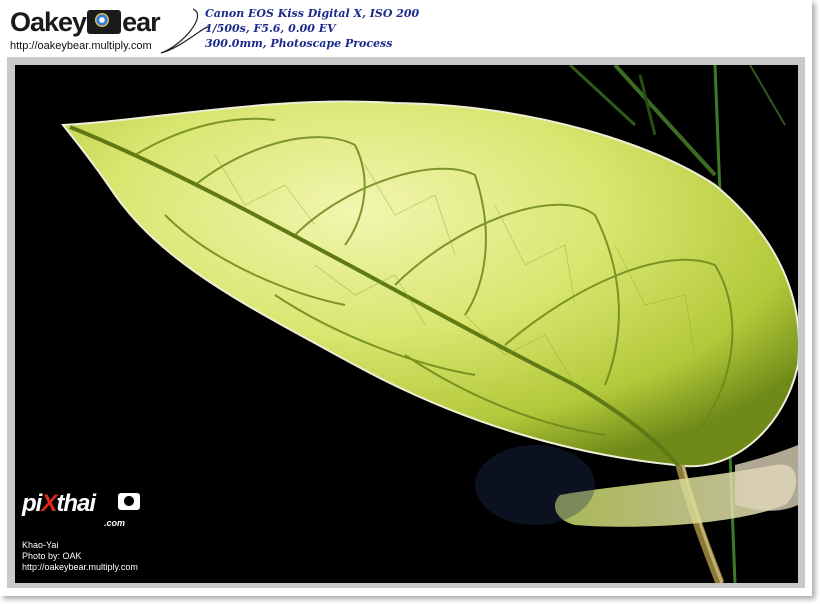 The height and width of the screenshot is (604, 820). Describe the element at coordinates (312, 13) in the screenshot. I see `exif-line-camera: Canon EOS Kiss Digital X, ISO 200` at that location.